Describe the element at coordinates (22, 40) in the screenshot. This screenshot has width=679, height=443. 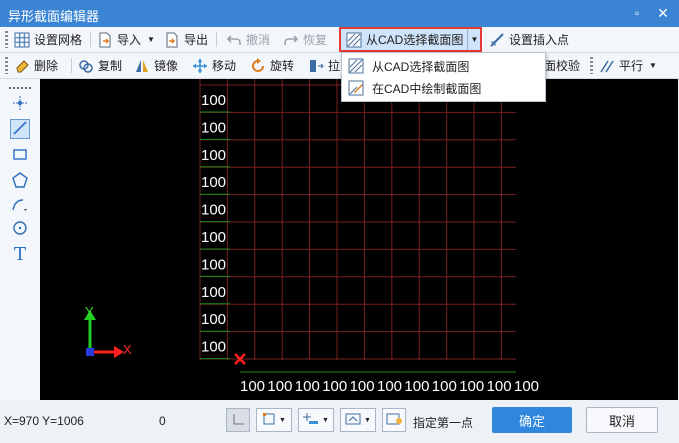
I see `grid-icon` at that location.